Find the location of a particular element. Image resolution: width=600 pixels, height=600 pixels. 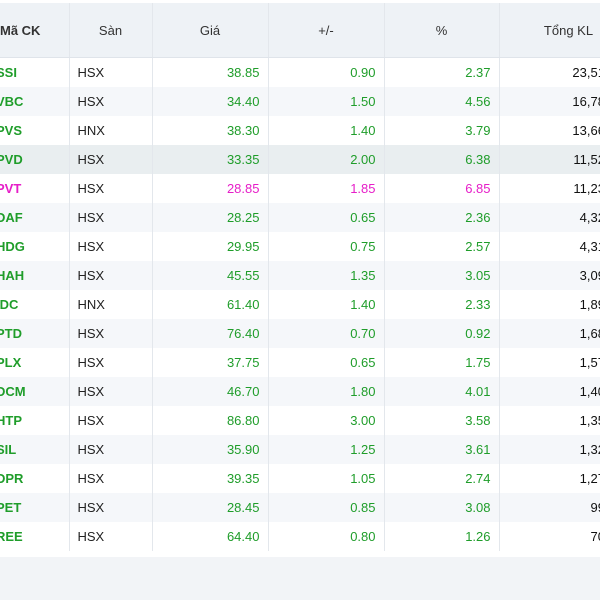

cell-price: 28.45 is located at coordinates (210, 507).